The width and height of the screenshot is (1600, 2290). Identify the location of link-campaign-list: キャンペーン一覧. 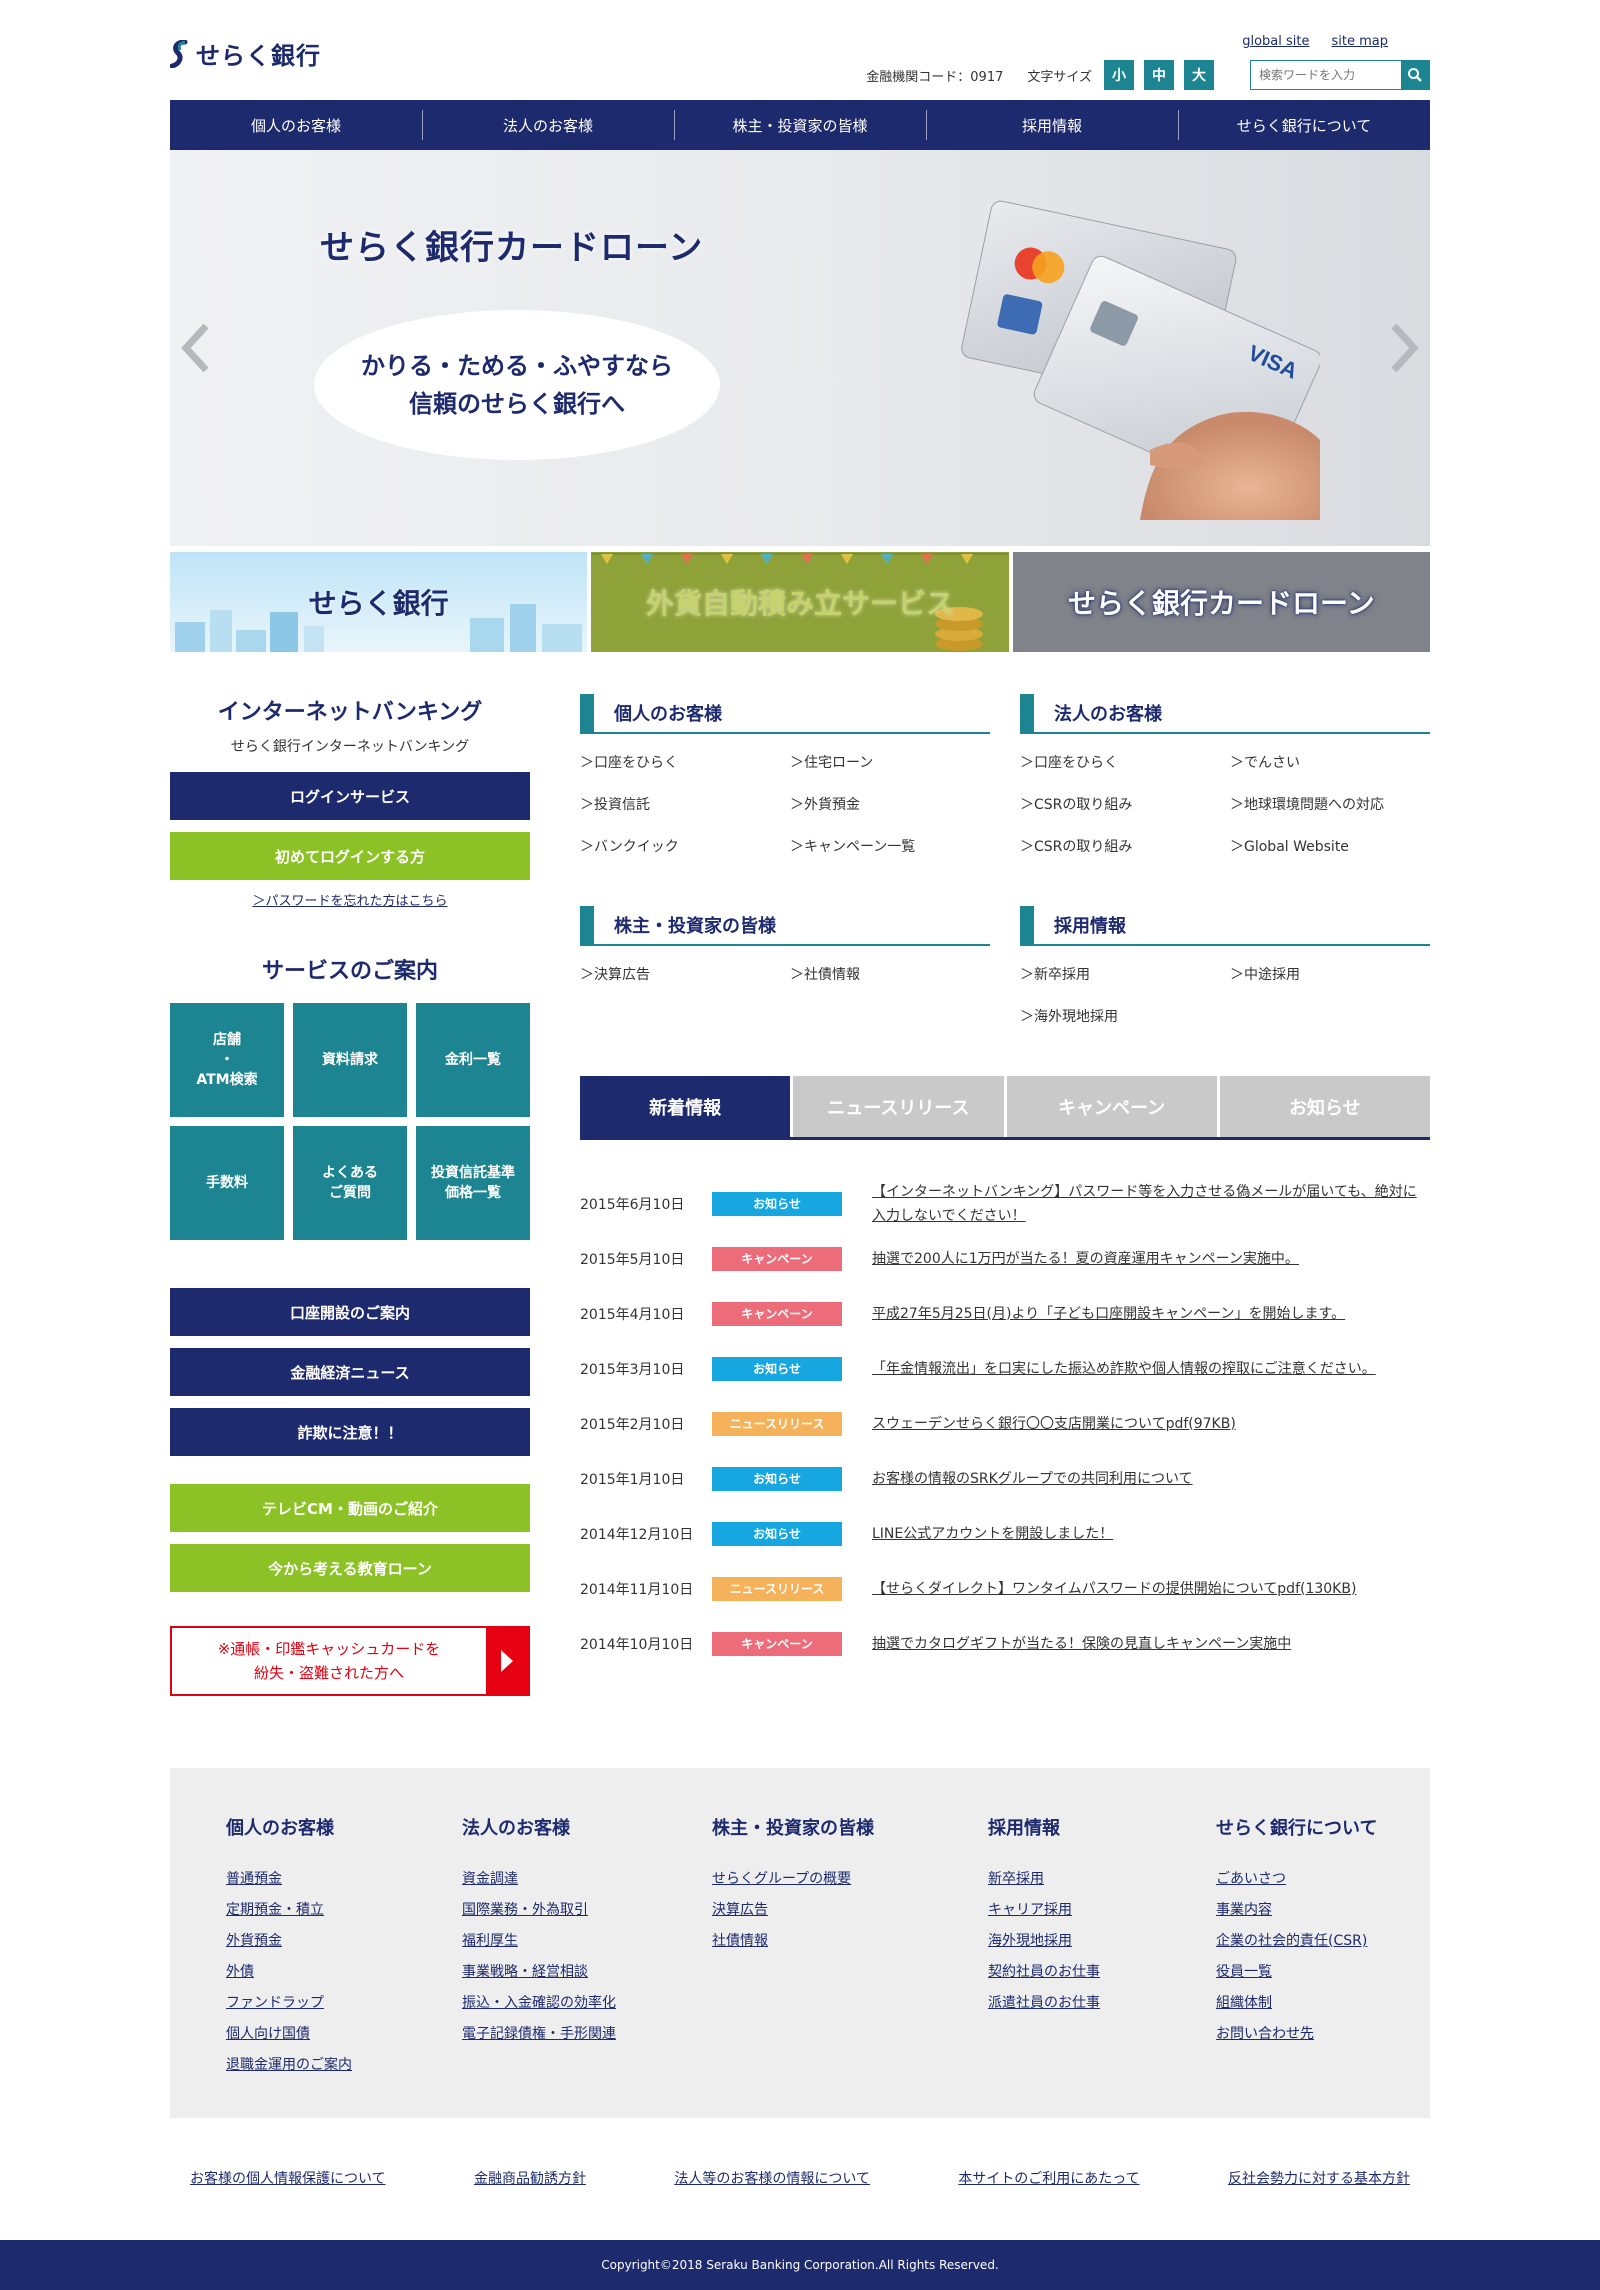
(890, 846).